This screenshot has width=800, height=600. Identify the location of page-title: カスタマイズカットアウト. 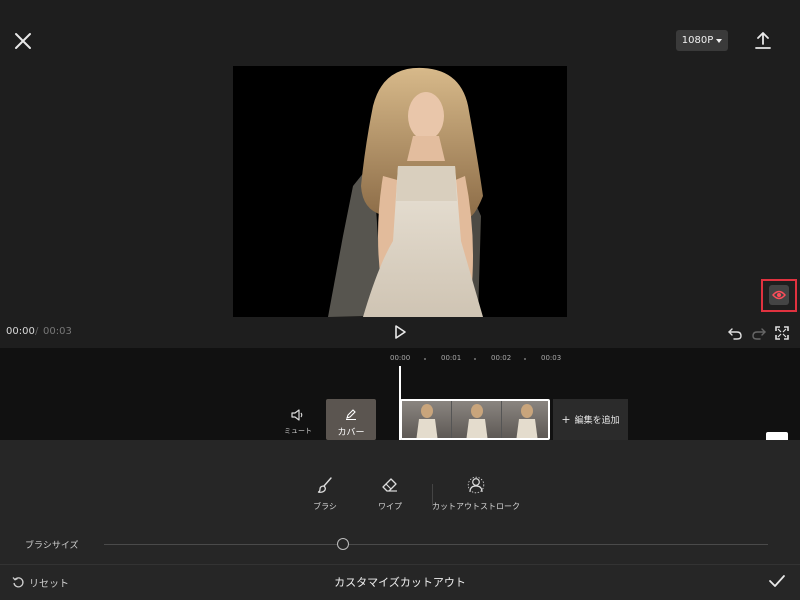
(400, 582).